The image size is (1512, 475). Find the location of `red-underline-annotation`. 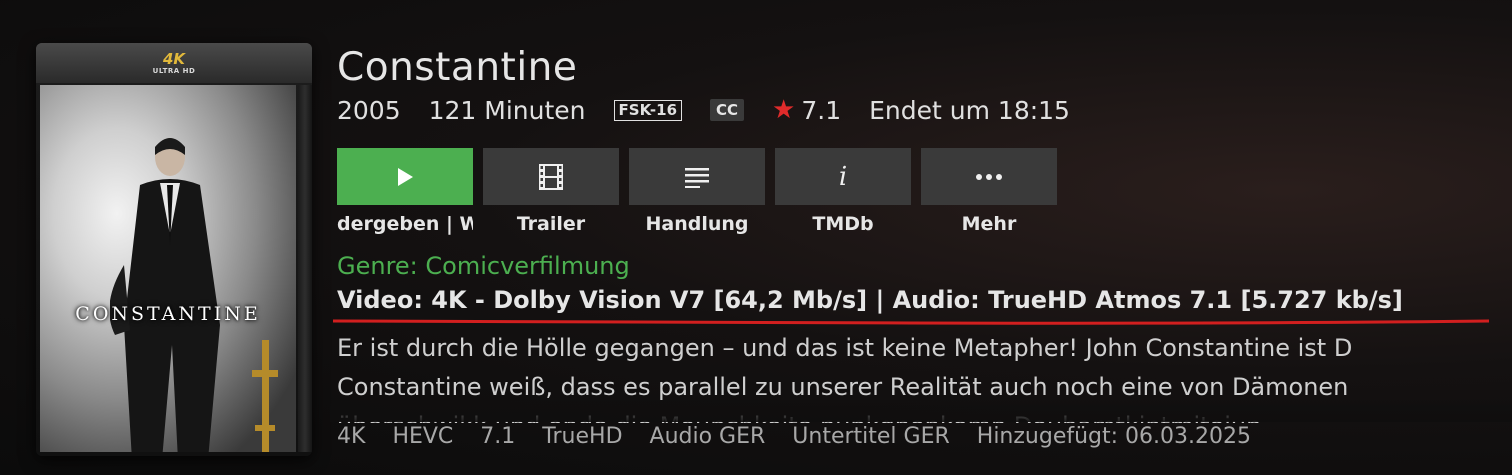

red-underline-annotation is located at coordinates (911, 322).